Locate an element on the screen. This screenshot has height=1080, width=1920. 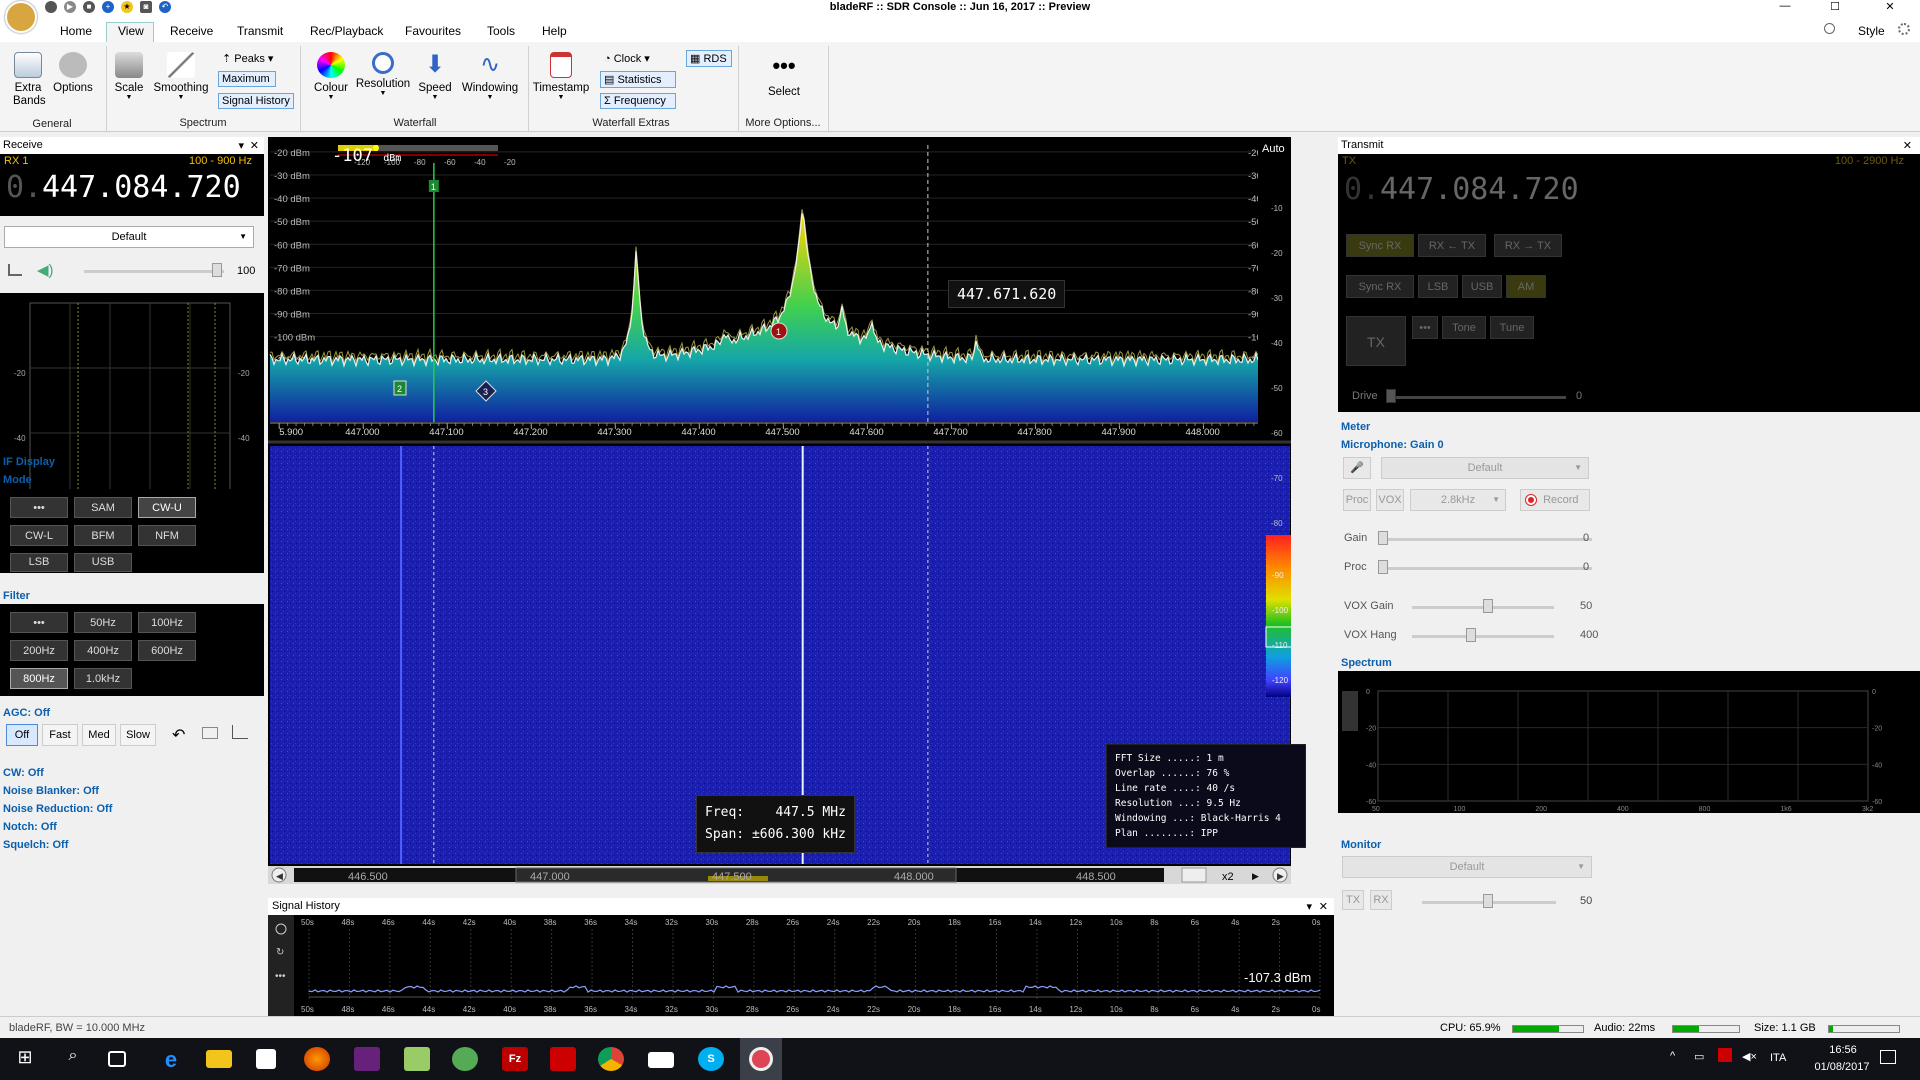
frequency-toggle: Σ Frequency is located at coordinates (638, 101).